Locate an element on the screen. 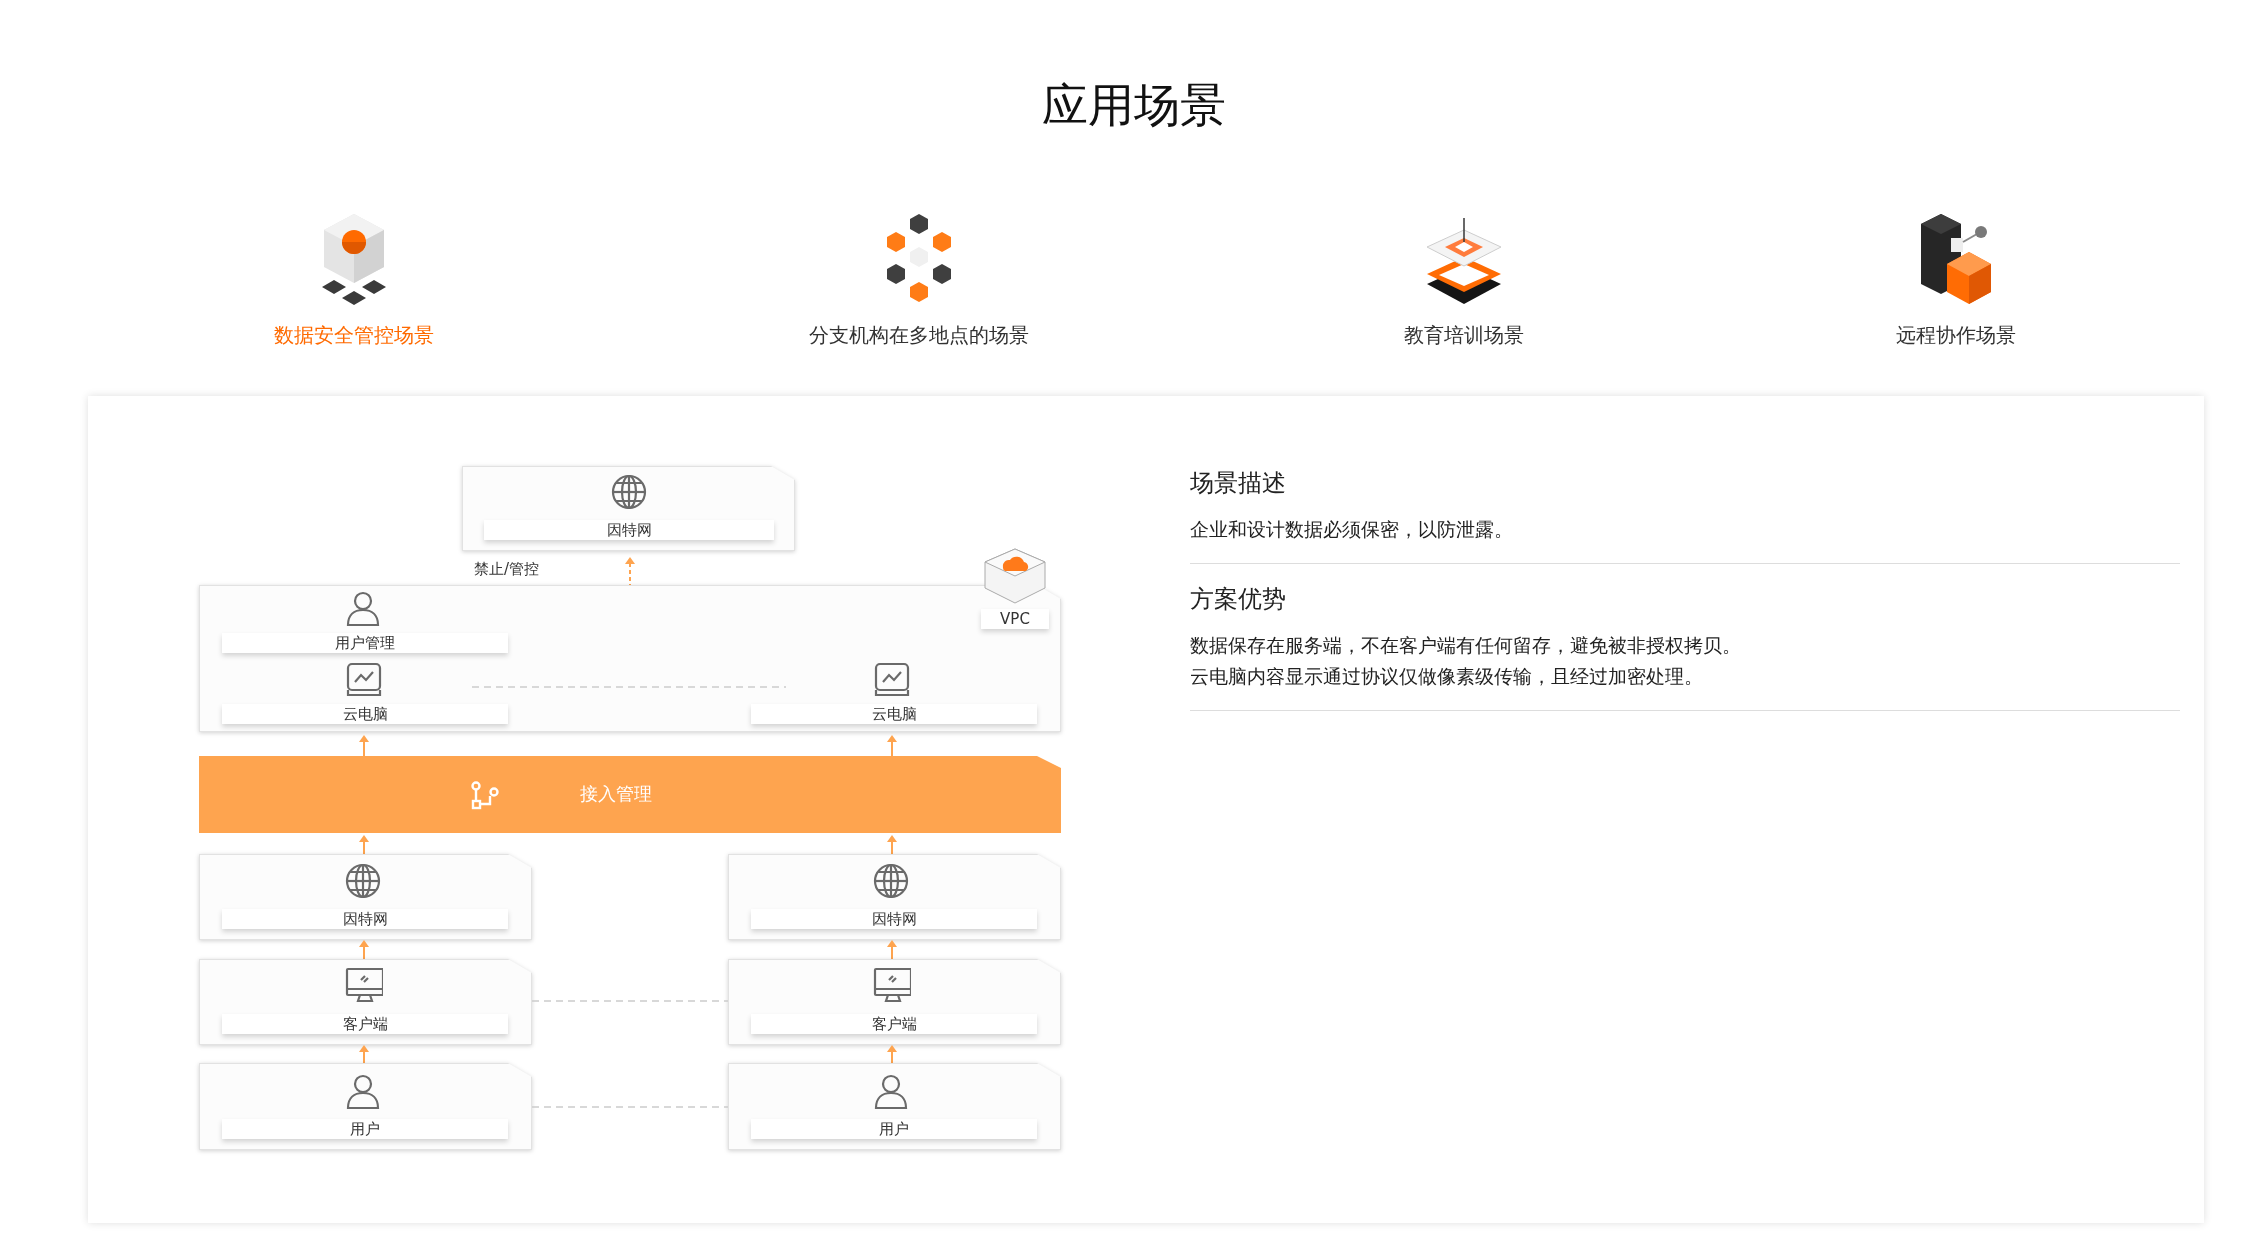 This screenshot has width=2268, height=1250. scenario-tab: 教育培训场景 is located at coordinates (1464, 335).